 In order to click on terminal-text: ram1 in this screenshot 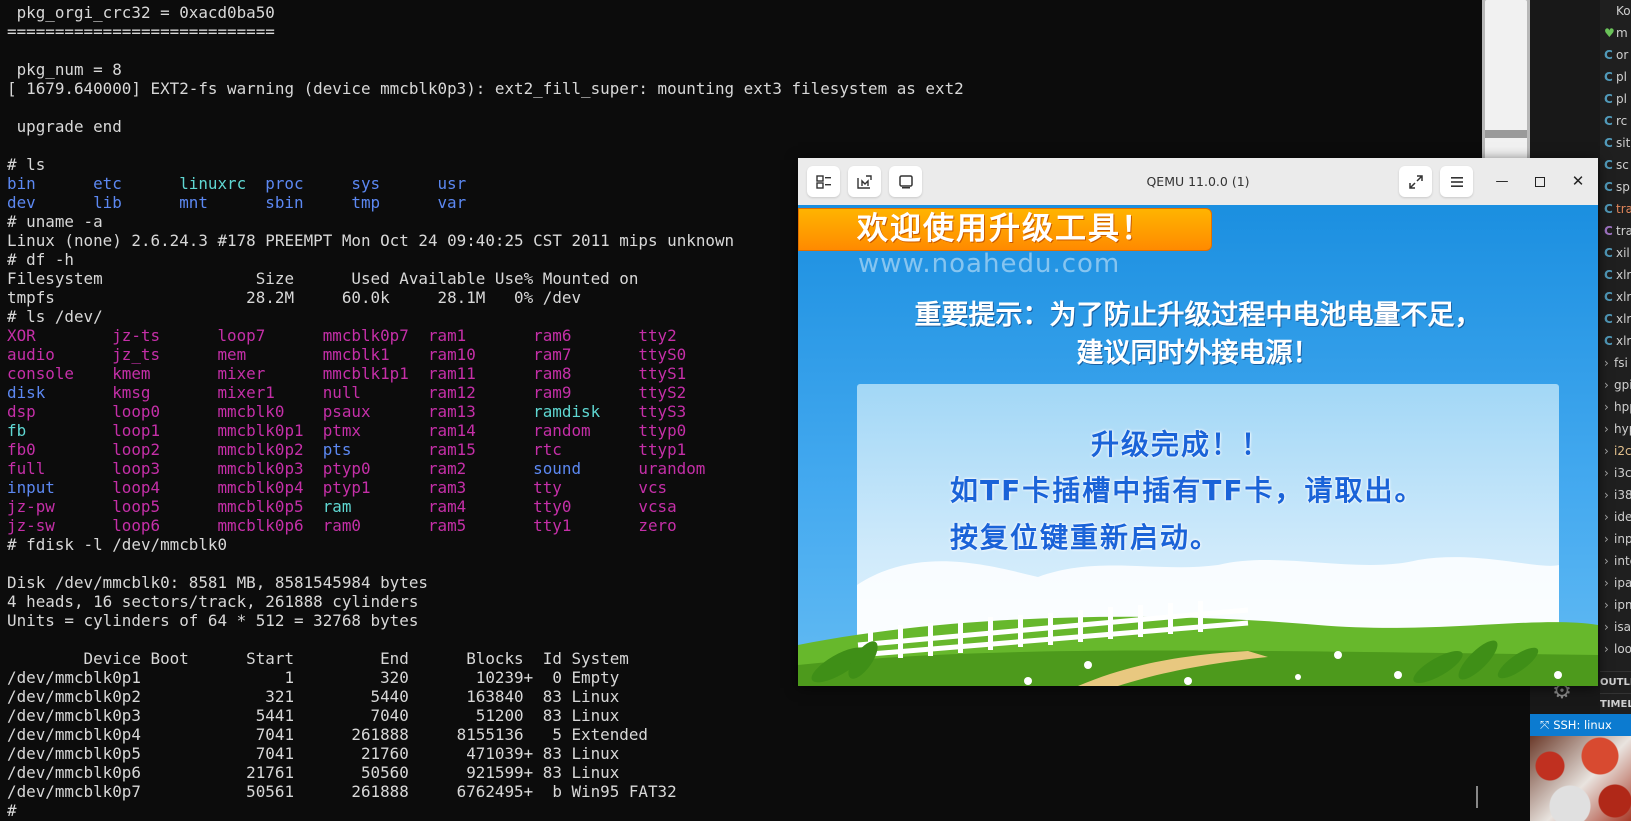, I will do `click(447, 335)`.